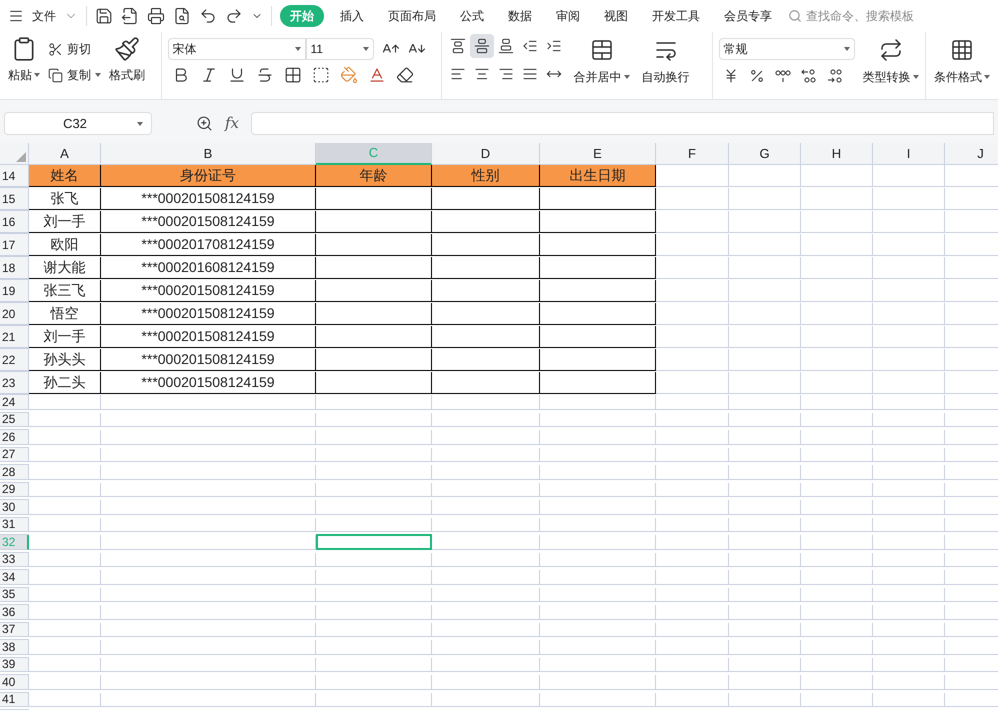 The image size is (998, 711). Describe the element at coordinates (55, 75) in the screenshot. I see `copy-icon` at that location.